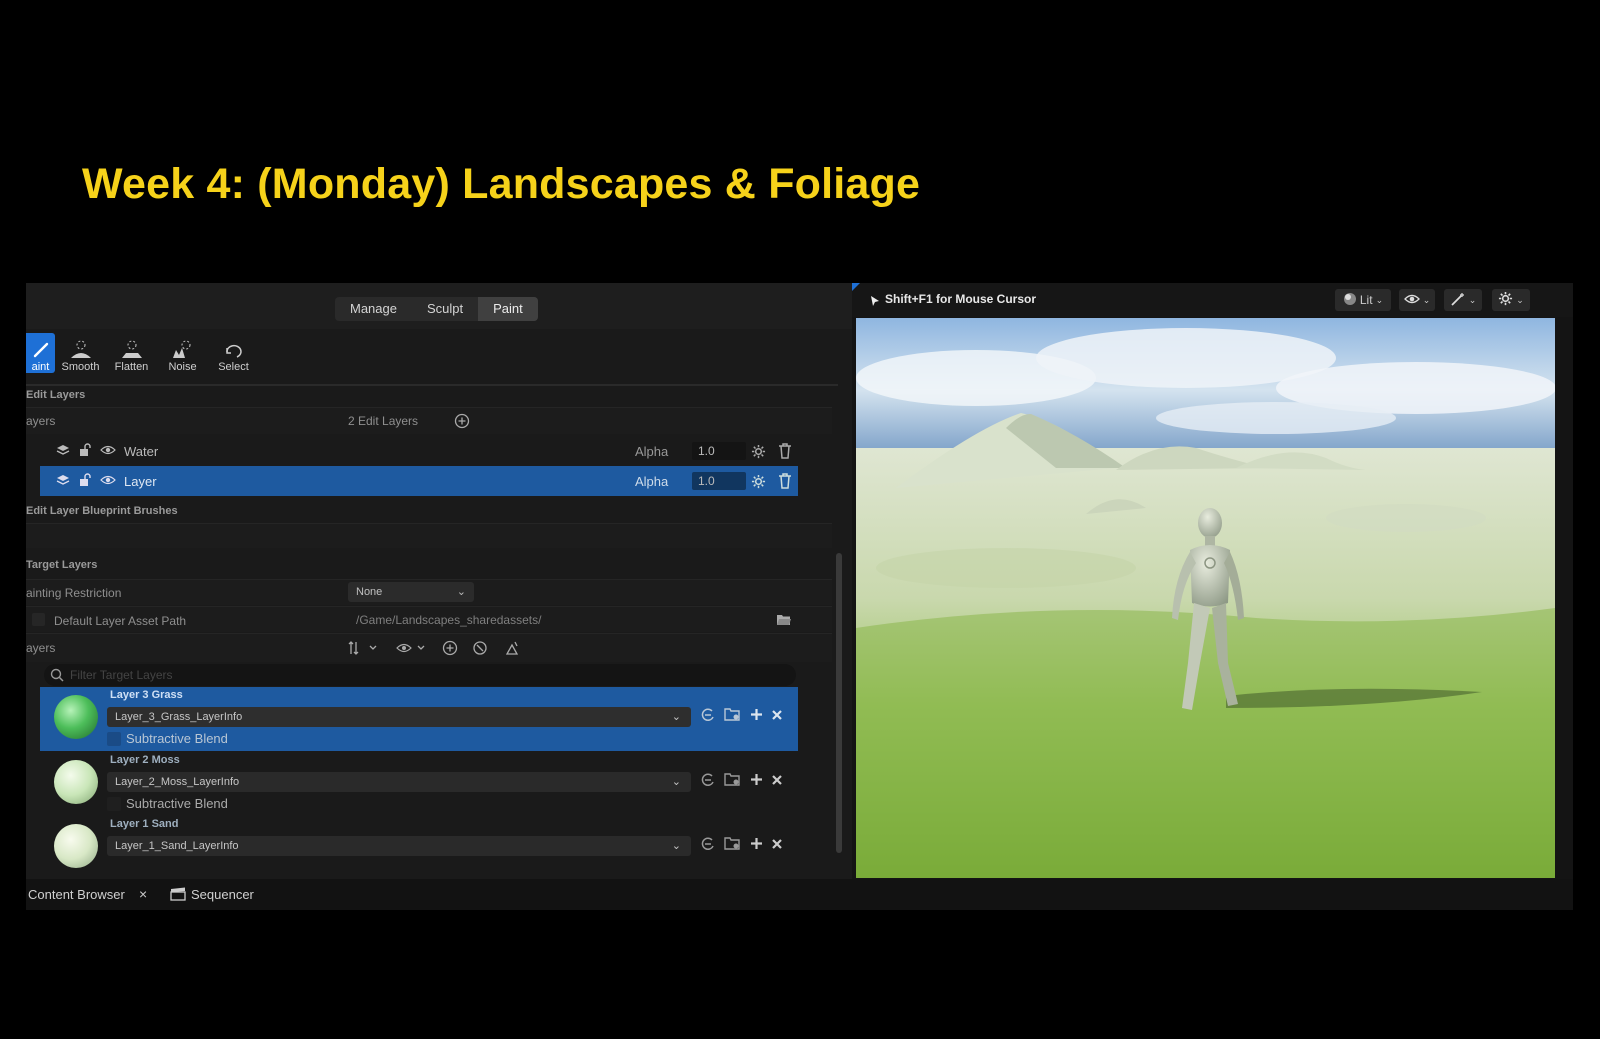  Describe the element at coordinates (480, 650) in the screenshot. I see `cleanup-layers-icon` at that location.